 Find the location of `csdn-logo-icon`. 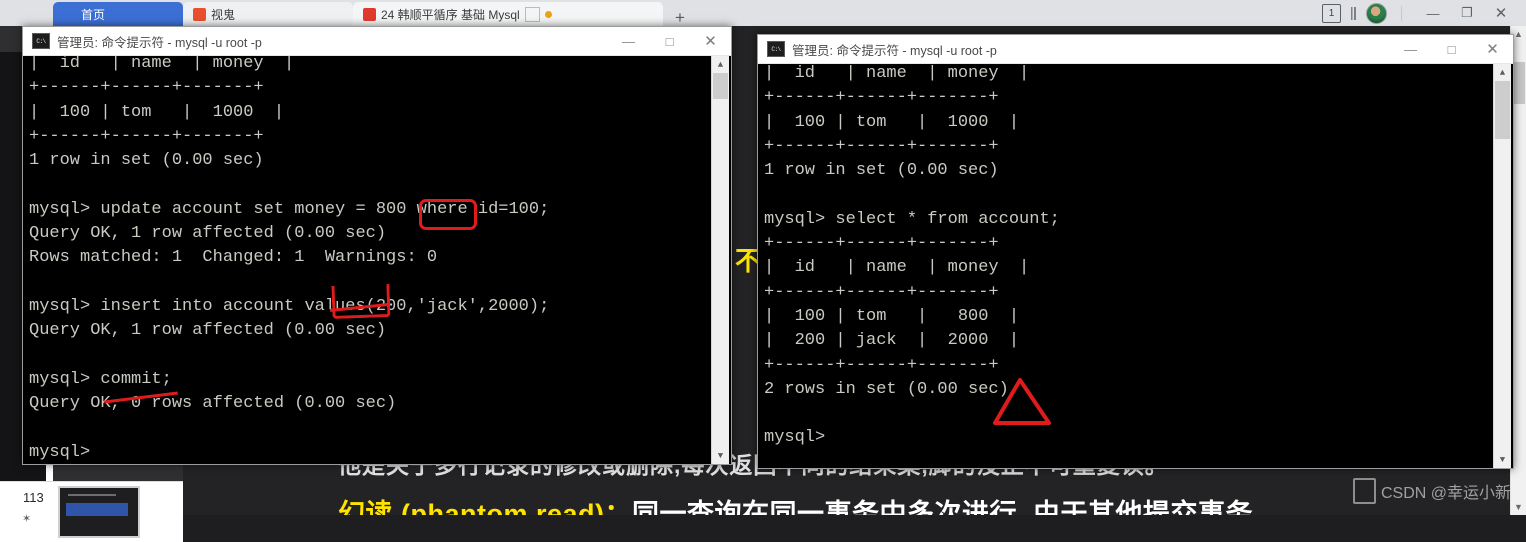

csdn-logo-icon is located at coordinates (1364, 491).